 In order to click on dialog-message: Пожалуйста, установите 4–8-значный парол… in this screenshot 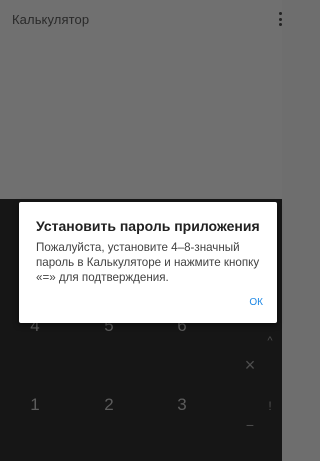, I will do `click(148, 262)`.